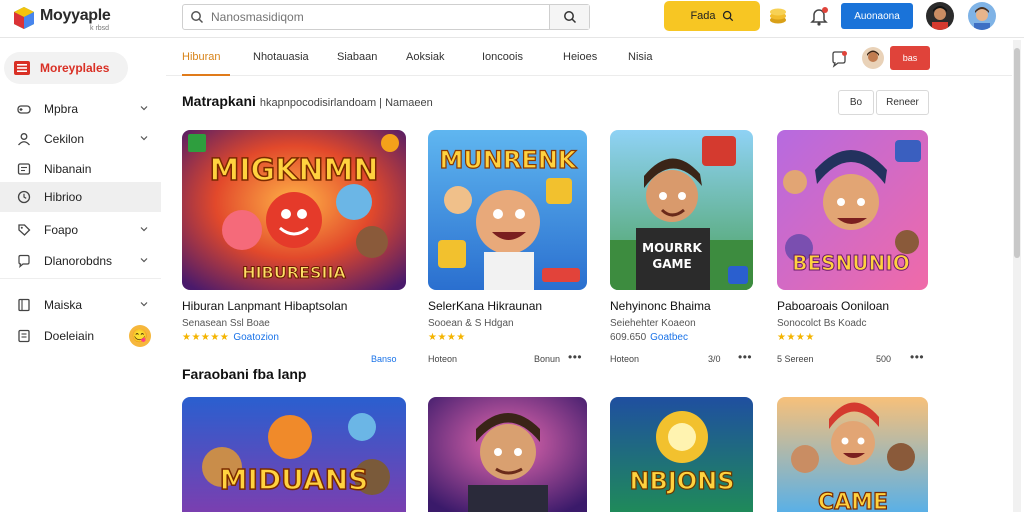  I want to click on game-thumbnail: MOURRK GAME, so click(681, 210).